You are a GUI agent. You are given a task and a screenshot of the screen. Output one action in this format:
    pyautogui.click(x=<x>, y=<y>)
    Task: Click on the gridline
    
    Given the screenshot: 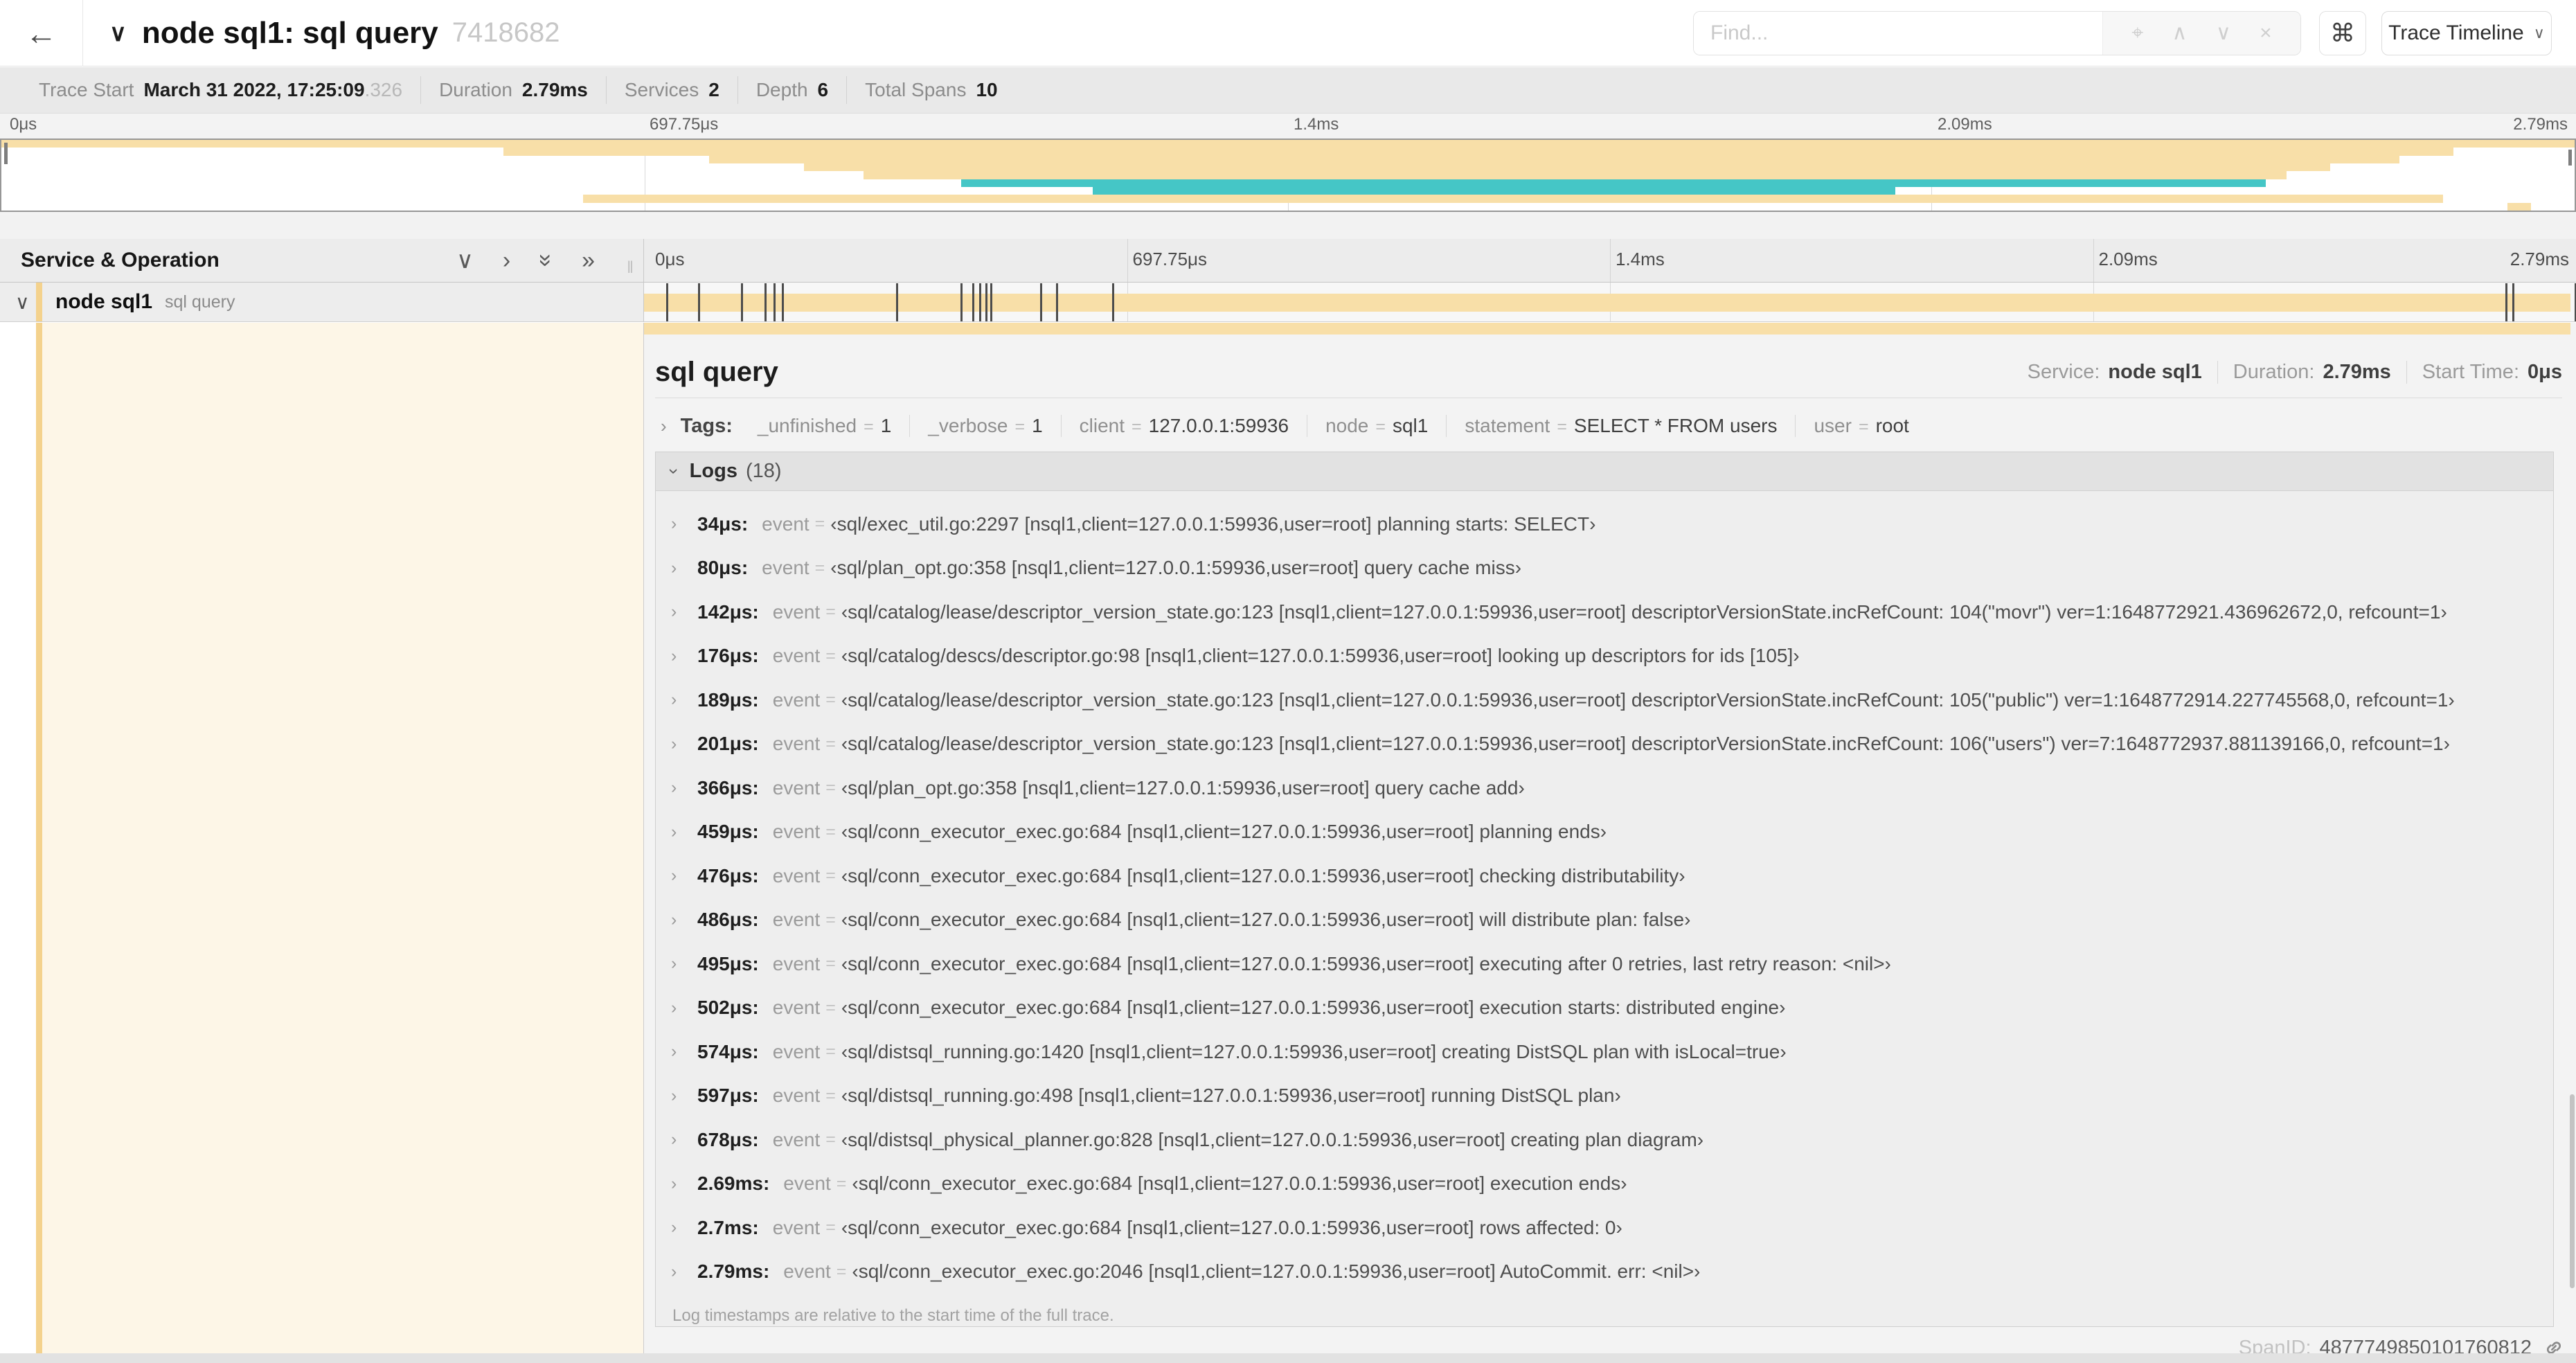 What is the action you would take?
    pyautogui.click(x=2093, y=261)
    